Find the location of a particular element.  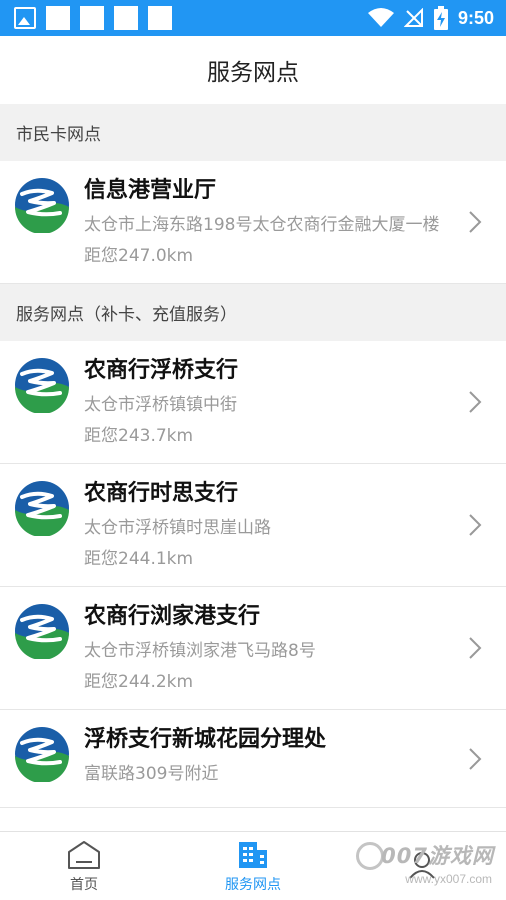

branch-address: 太仓市浮桥镇镇中街 is located at coordinates (160, 405).